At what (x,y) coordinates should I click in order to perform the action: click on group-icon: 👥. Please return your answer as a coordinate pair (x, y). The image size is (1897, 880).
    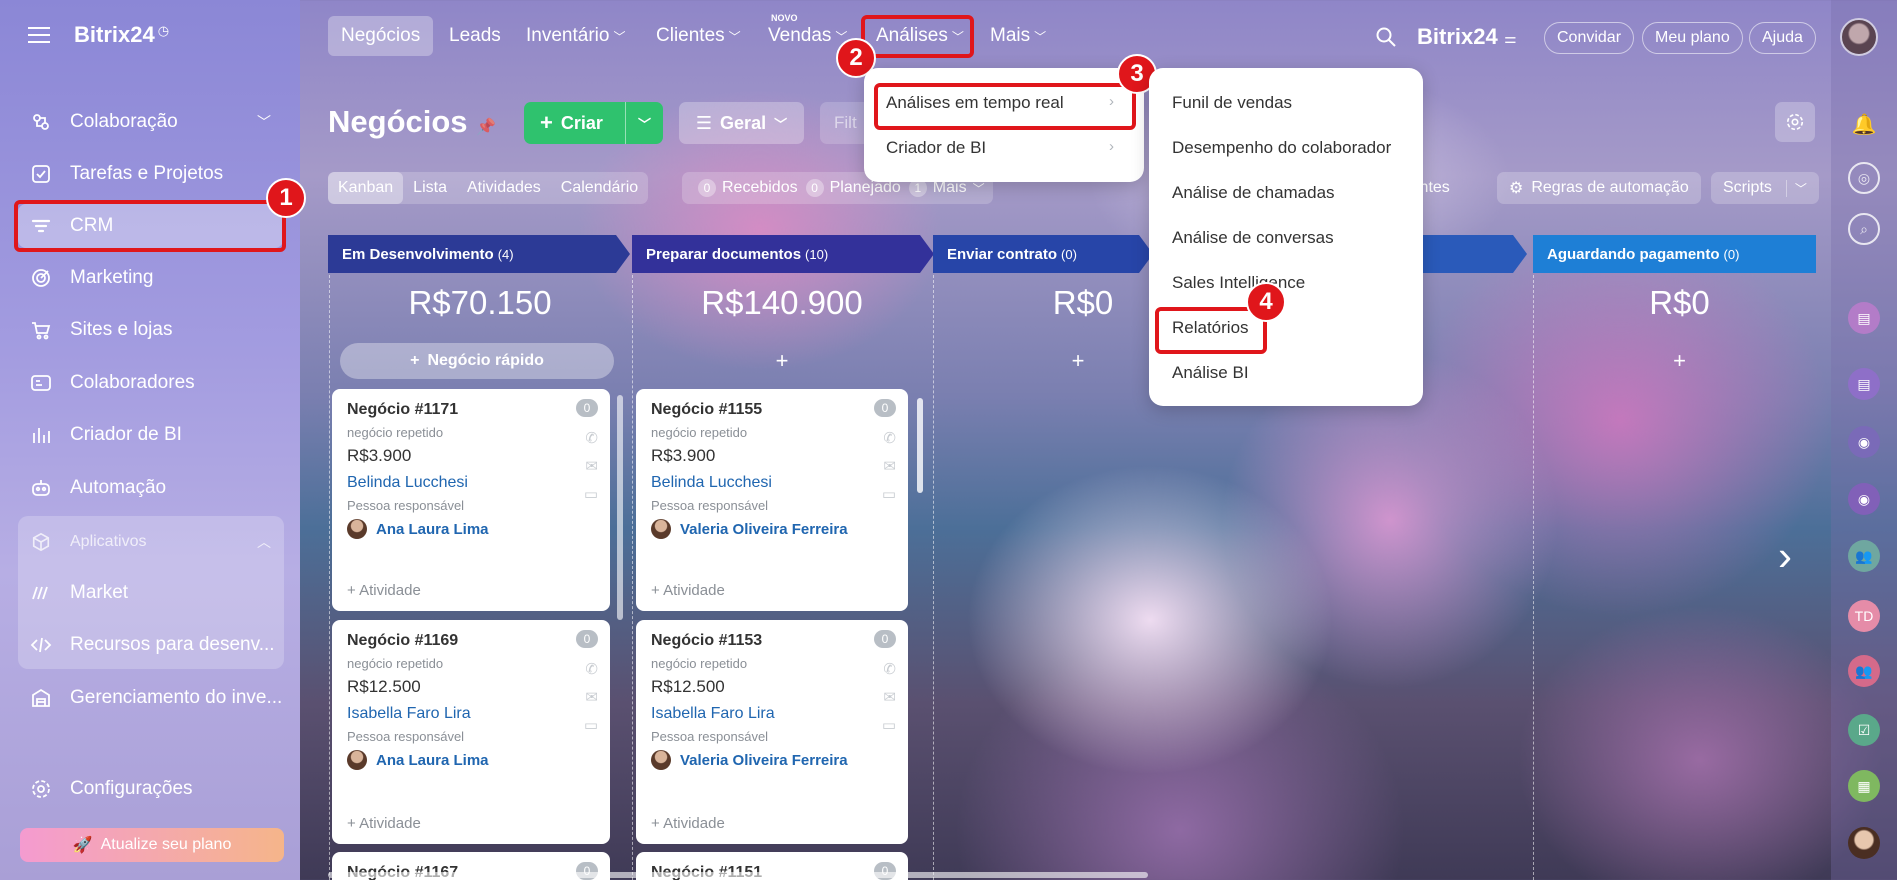
    Looking at the image, I should click on (1864, 556).